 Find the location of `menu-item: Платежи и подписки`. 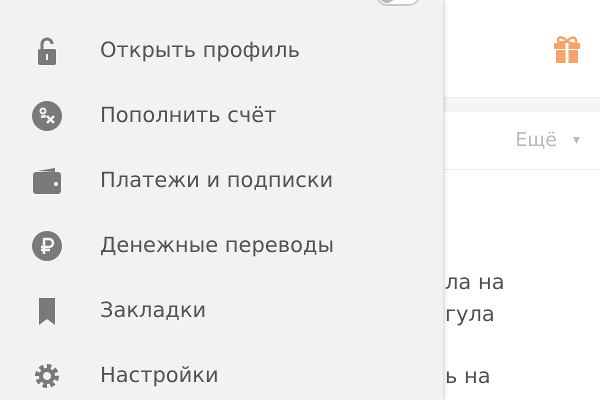

menu-item: Платежи и подписки is located at coordinates (217, 180).